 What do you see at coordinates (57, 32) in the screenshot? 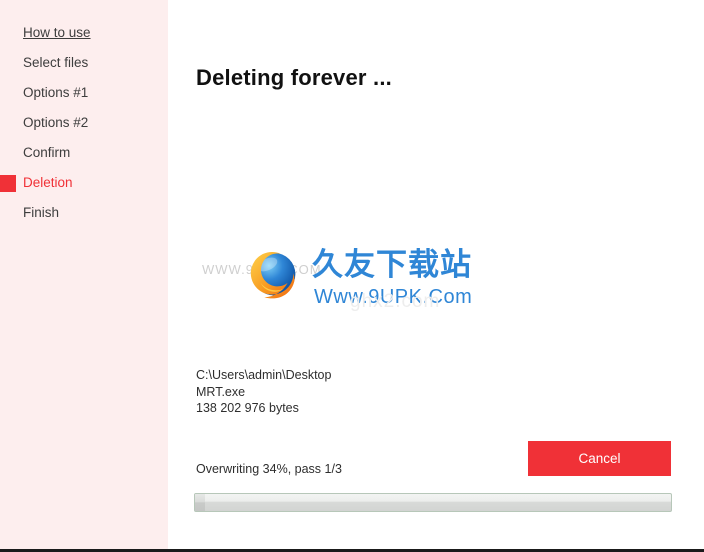
I see `sidebar-item-label: How to use` at bounding box center [57, 32].